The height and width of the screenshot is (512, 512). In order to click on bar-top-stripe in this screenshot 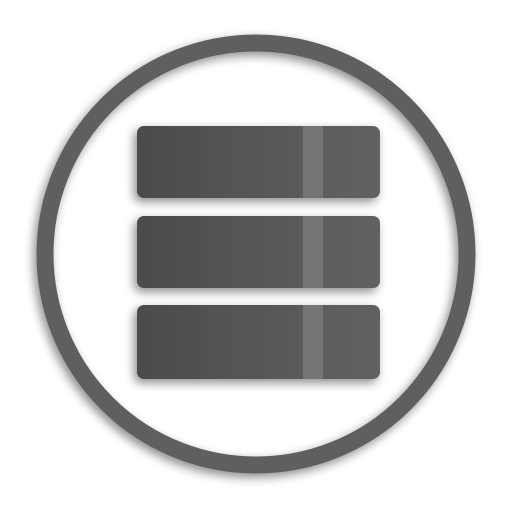, I will do `click(313, 162)`.